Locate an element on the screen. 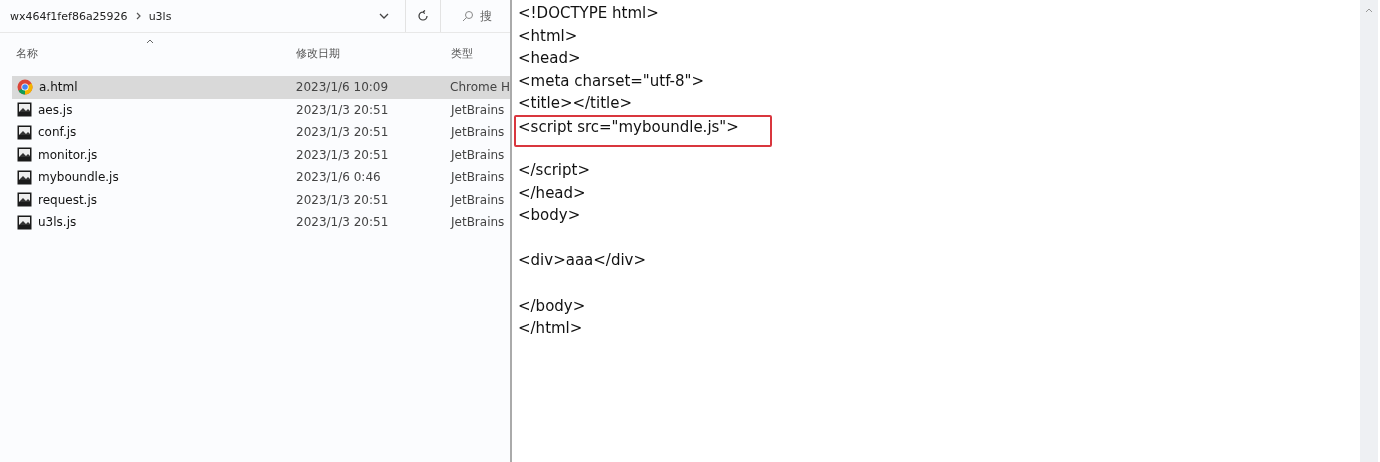 The height and width of the screenshot is (462, 1380). chevron-down-icon is located at coordinates (384, 16).